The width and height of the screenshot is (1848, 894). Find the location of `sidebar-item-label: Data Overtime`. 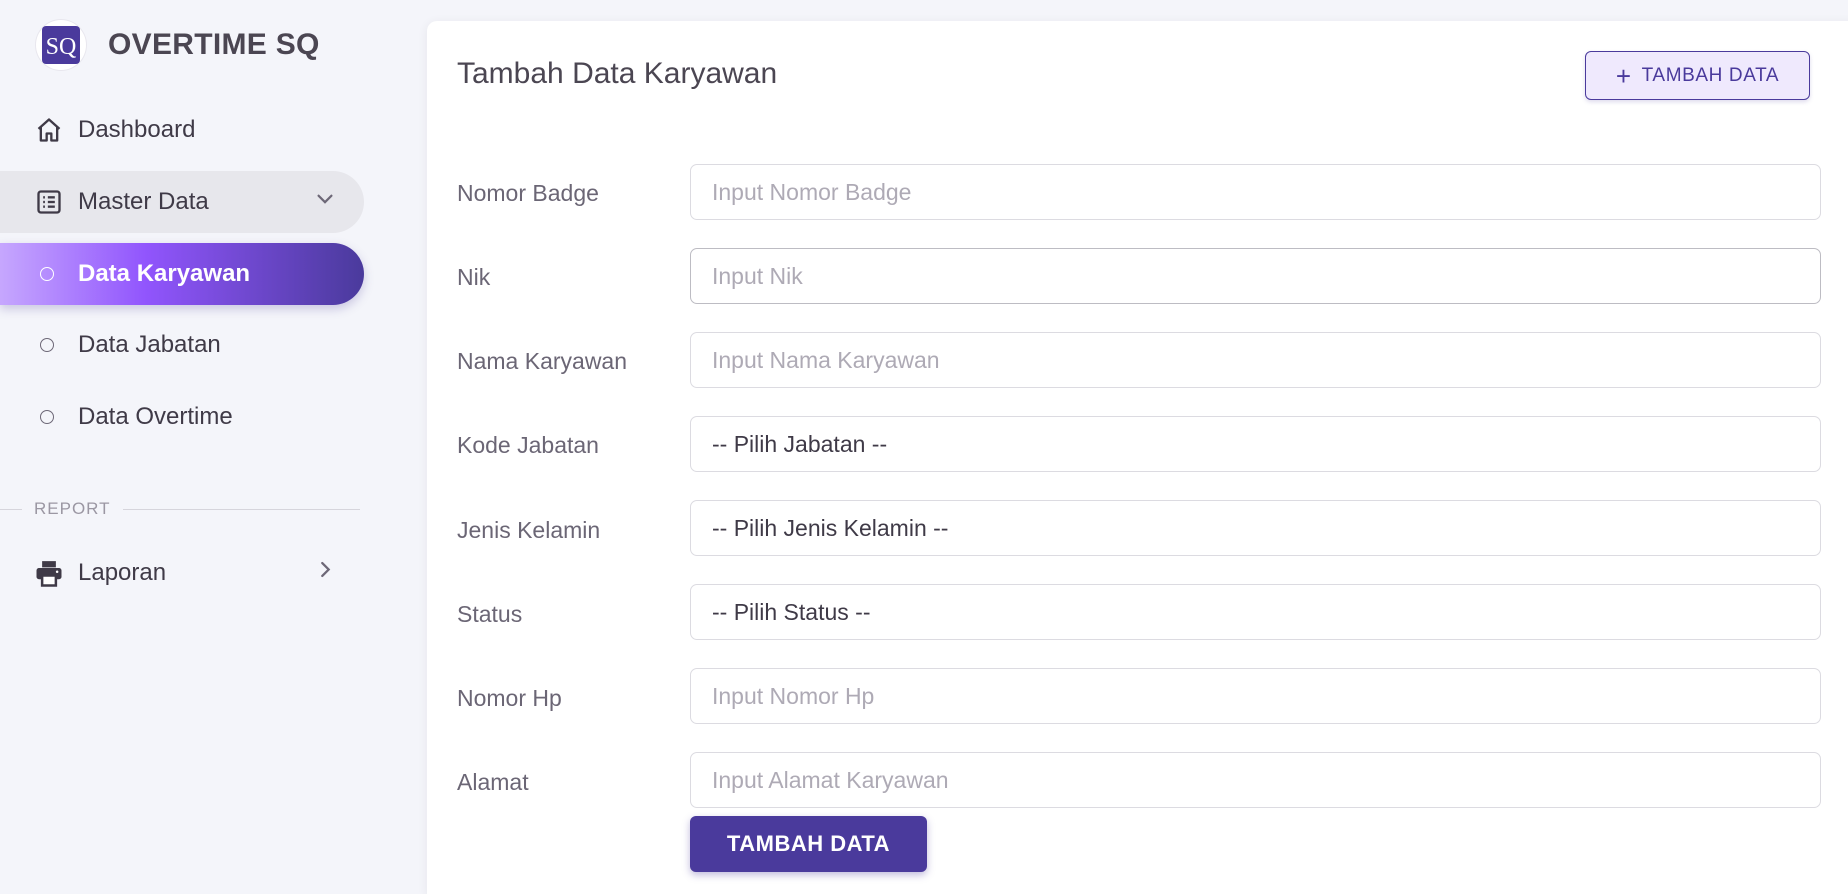

sidebar-item-label: Data Overtime is located at coordinates (155, 416).